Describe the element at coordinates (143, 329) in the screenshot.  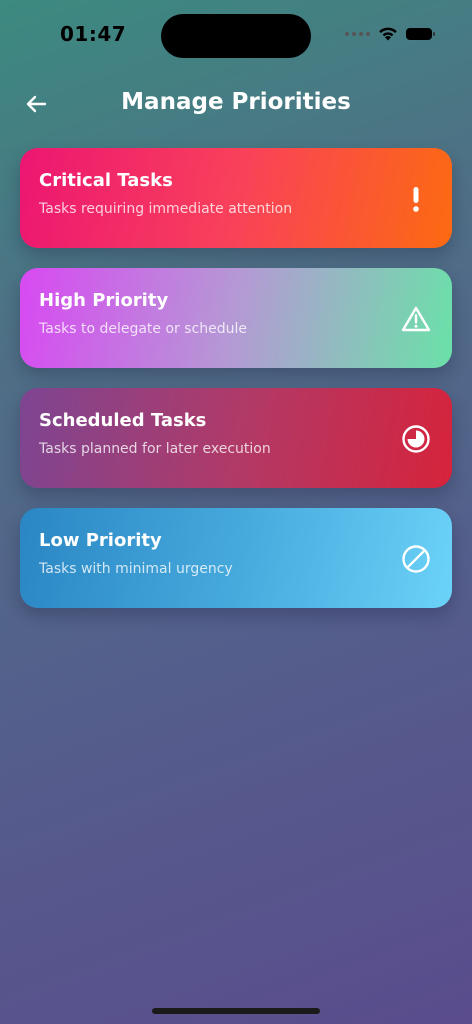
I see `card-subtitle: Tasks to delegate or schedule` at that location.